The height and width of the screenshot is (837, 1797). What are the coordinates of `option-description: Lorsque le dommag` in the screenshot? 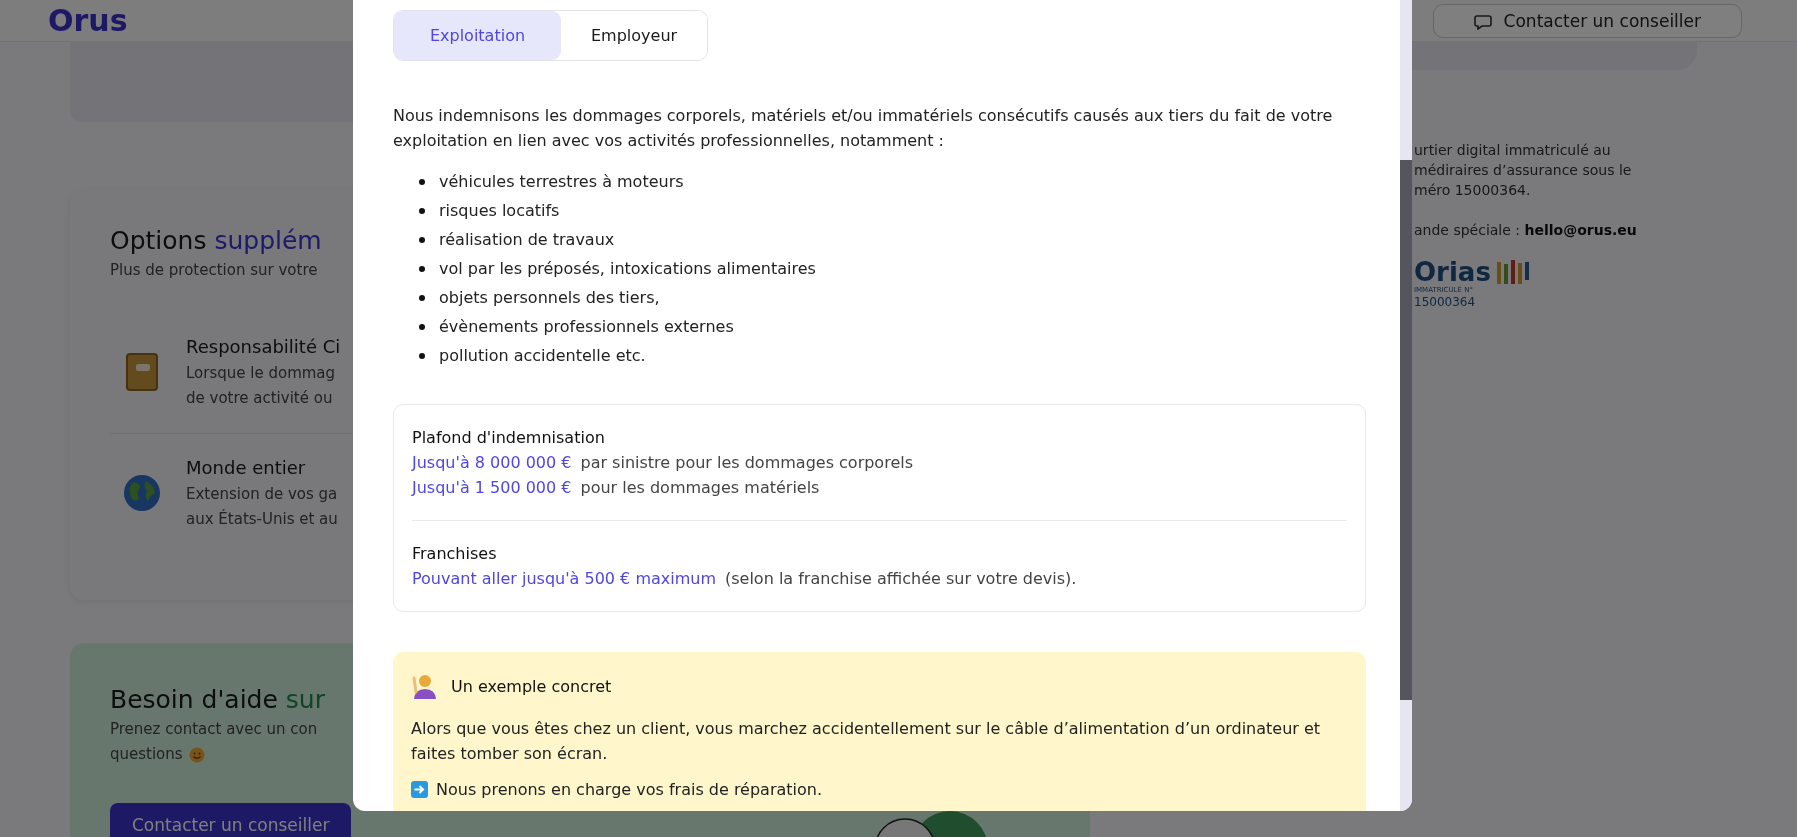 It's located at (261, 373).